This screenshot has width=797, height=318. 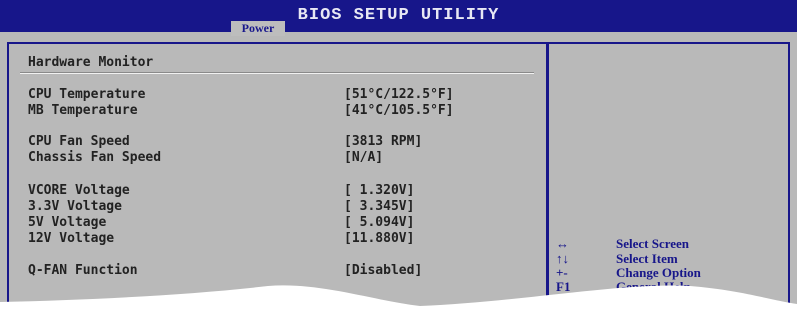 I want to click on help-action: Select Item, so click(x=647, y=258).